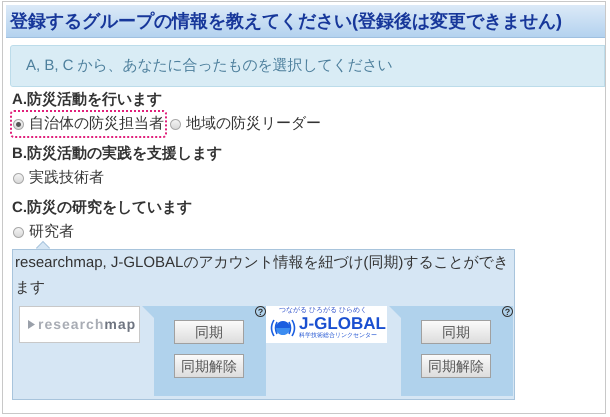 This screenshot has height=417, width=610. What do you see at coordinates (209, 66) in the screenshot?
I see `notice-text: A, B, C から、あなたに合ったものを選択してください` at bounding box center [209, 66].